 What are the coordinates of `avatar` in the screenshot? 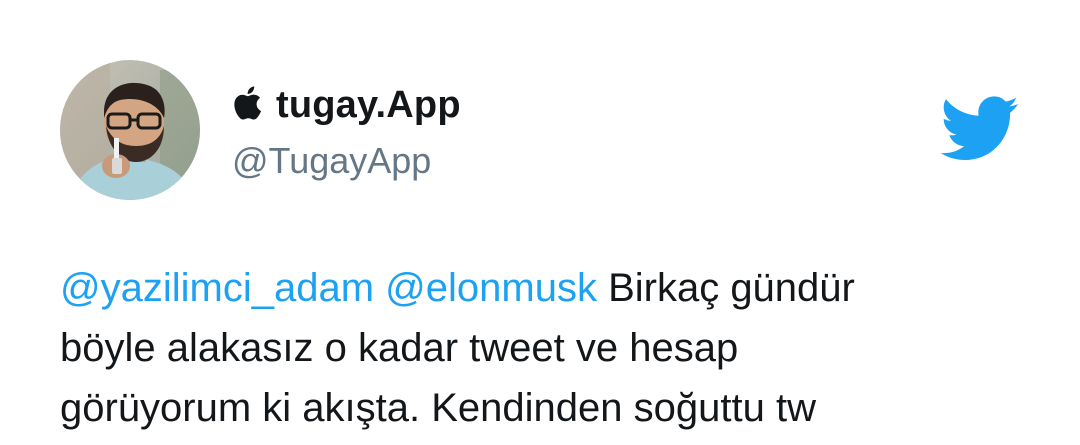 It's located at (130, 130).